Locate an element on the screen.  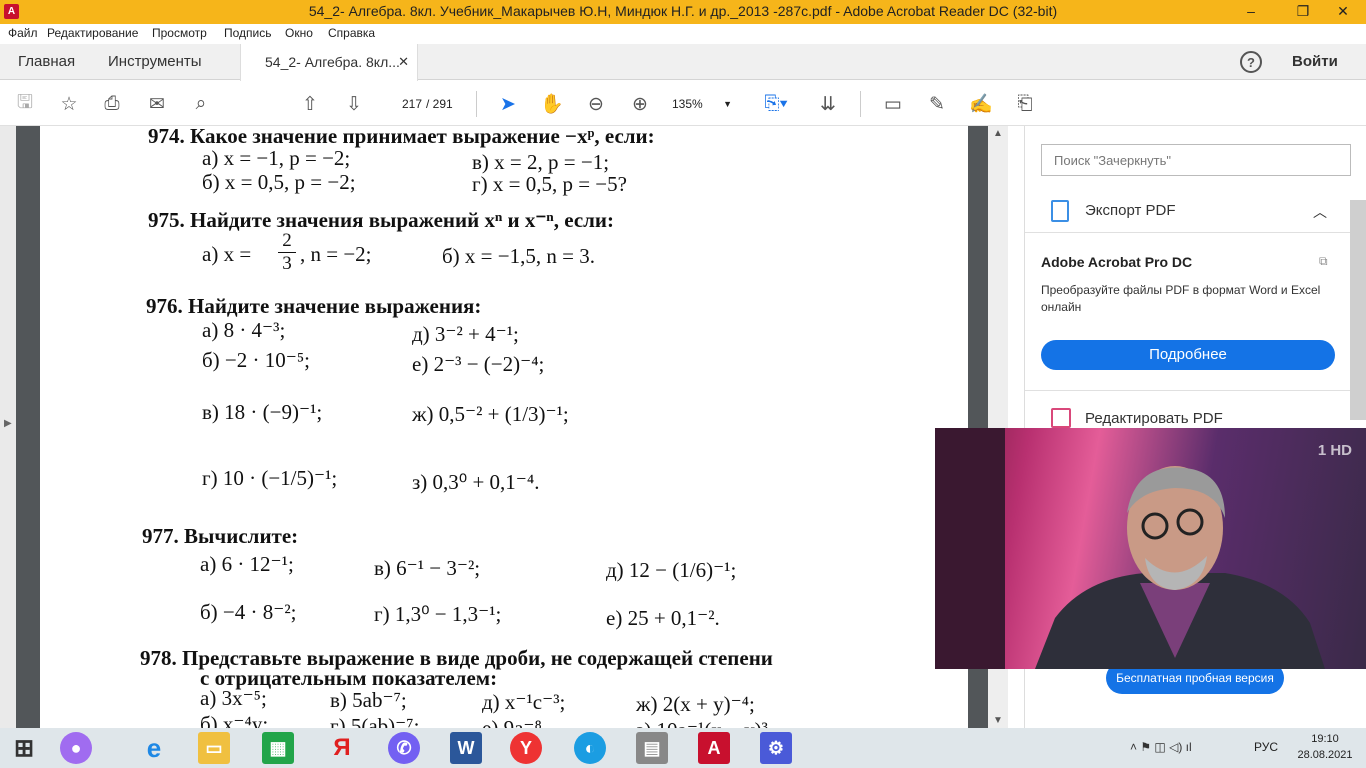
select-cursor-icon: ➤ is located at coordinates (508, 104).